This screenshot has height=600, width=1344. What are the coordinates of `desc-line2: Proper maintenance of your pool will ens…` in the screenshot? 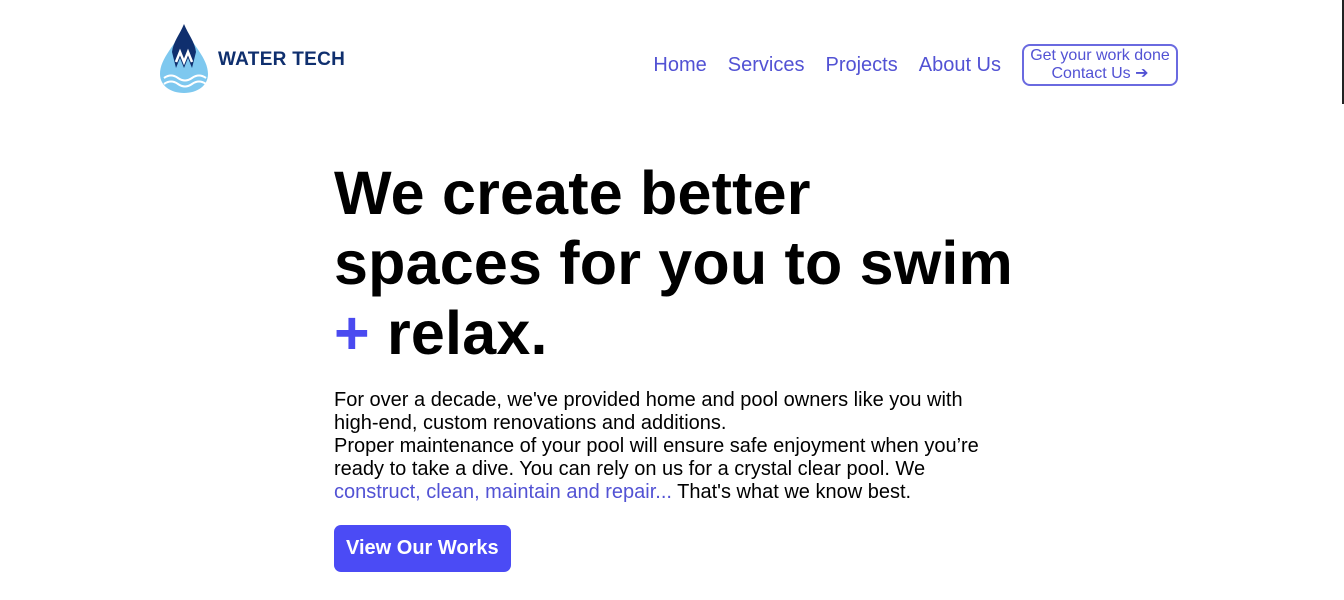 It's located at (656, 457).